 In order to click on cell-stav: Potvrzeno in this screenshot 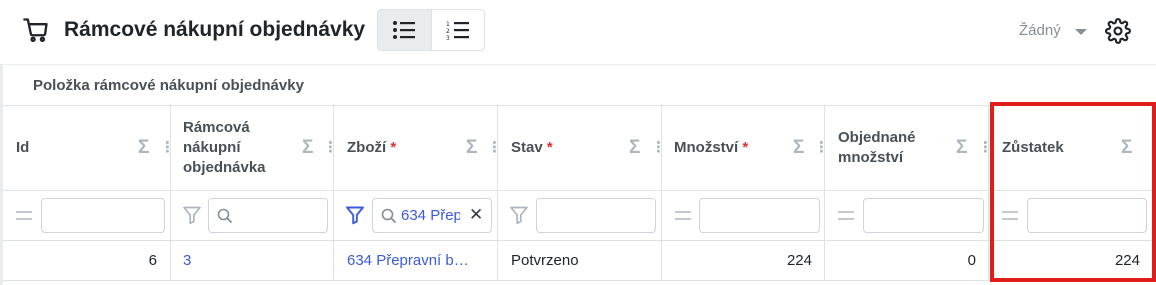, I will do `click(545, 260)`.